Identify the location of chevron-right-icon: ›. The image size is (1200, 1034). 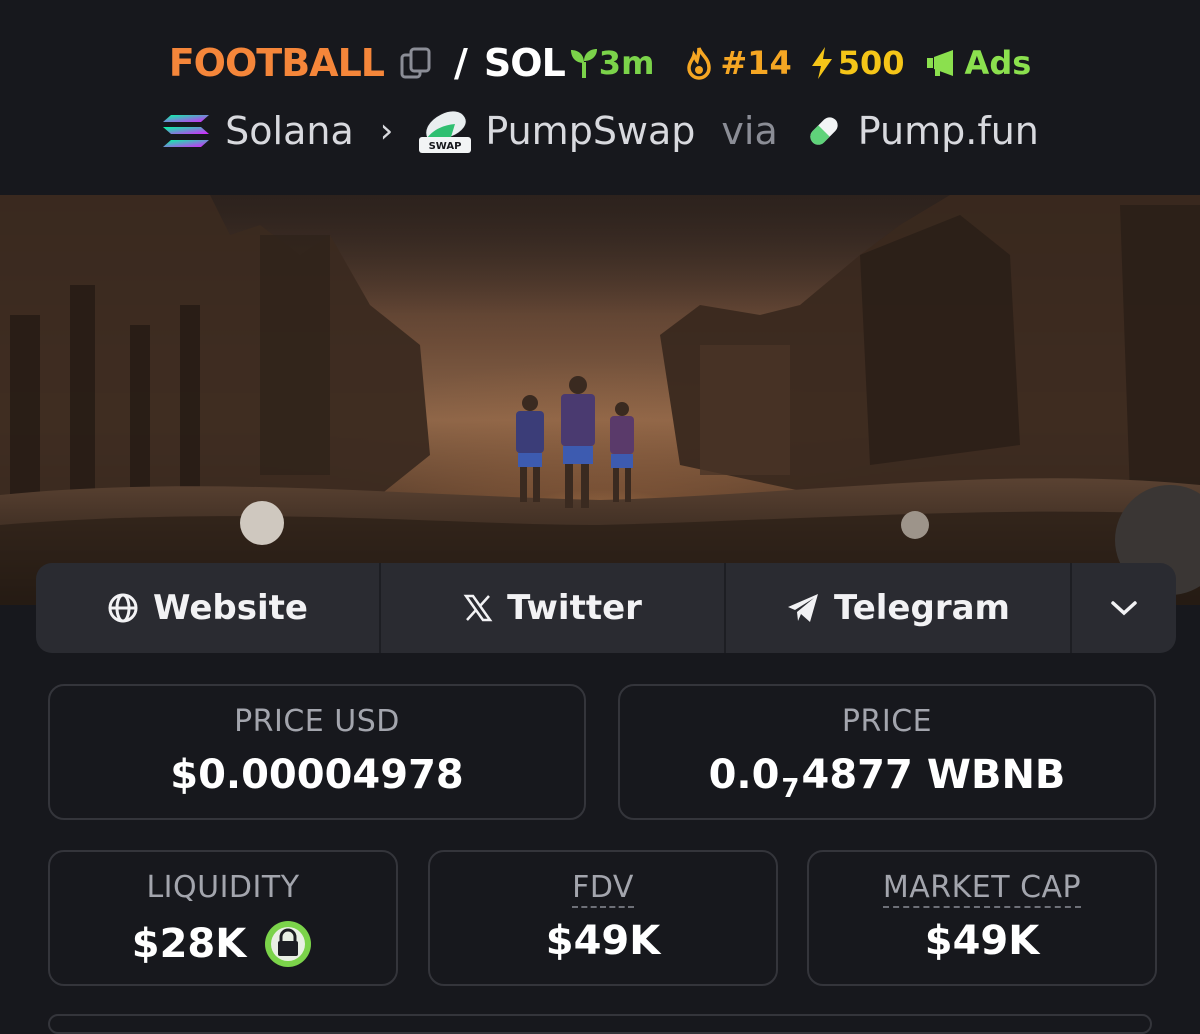
(386, 131).